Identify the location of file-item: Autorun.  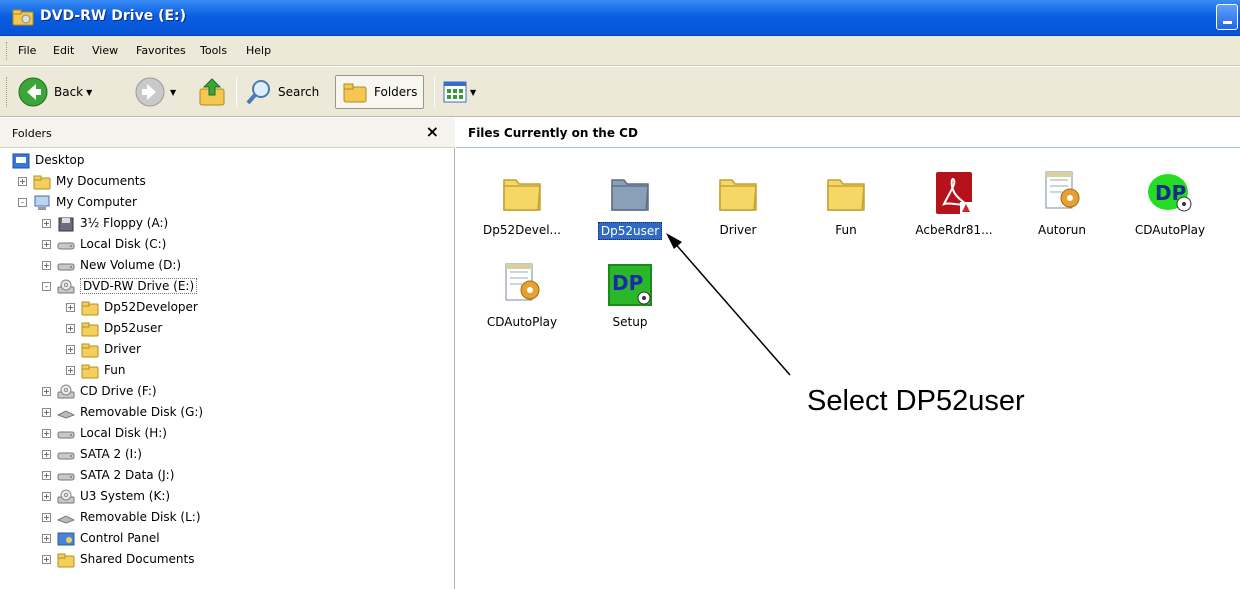
(1062, 204).